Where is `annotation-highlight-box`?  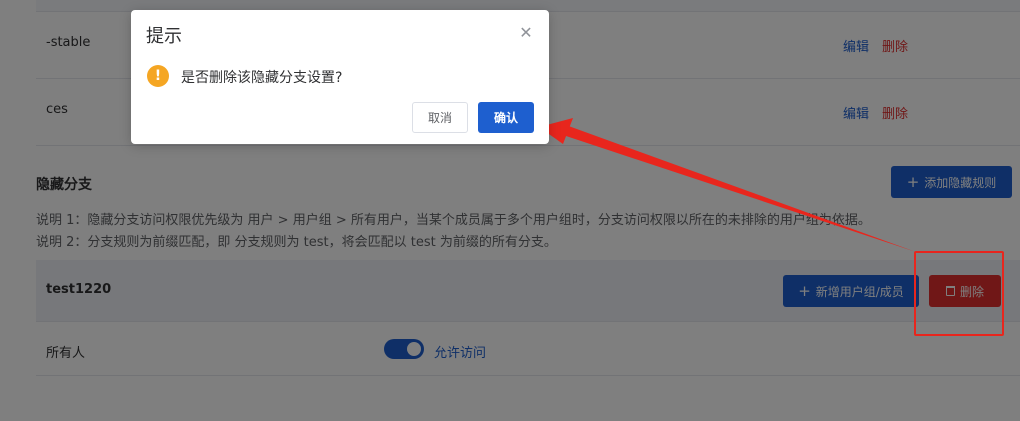 annotation-highlight-box is located at coordinates (959, 293).